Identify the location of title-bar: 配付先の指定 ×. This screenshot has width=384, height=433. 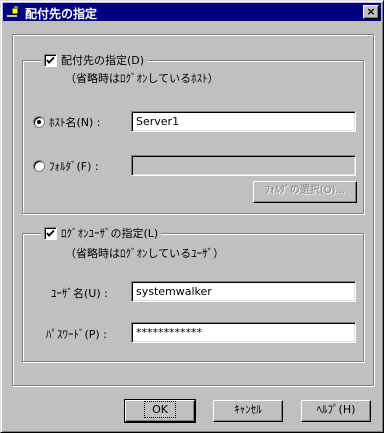
(192, 12).